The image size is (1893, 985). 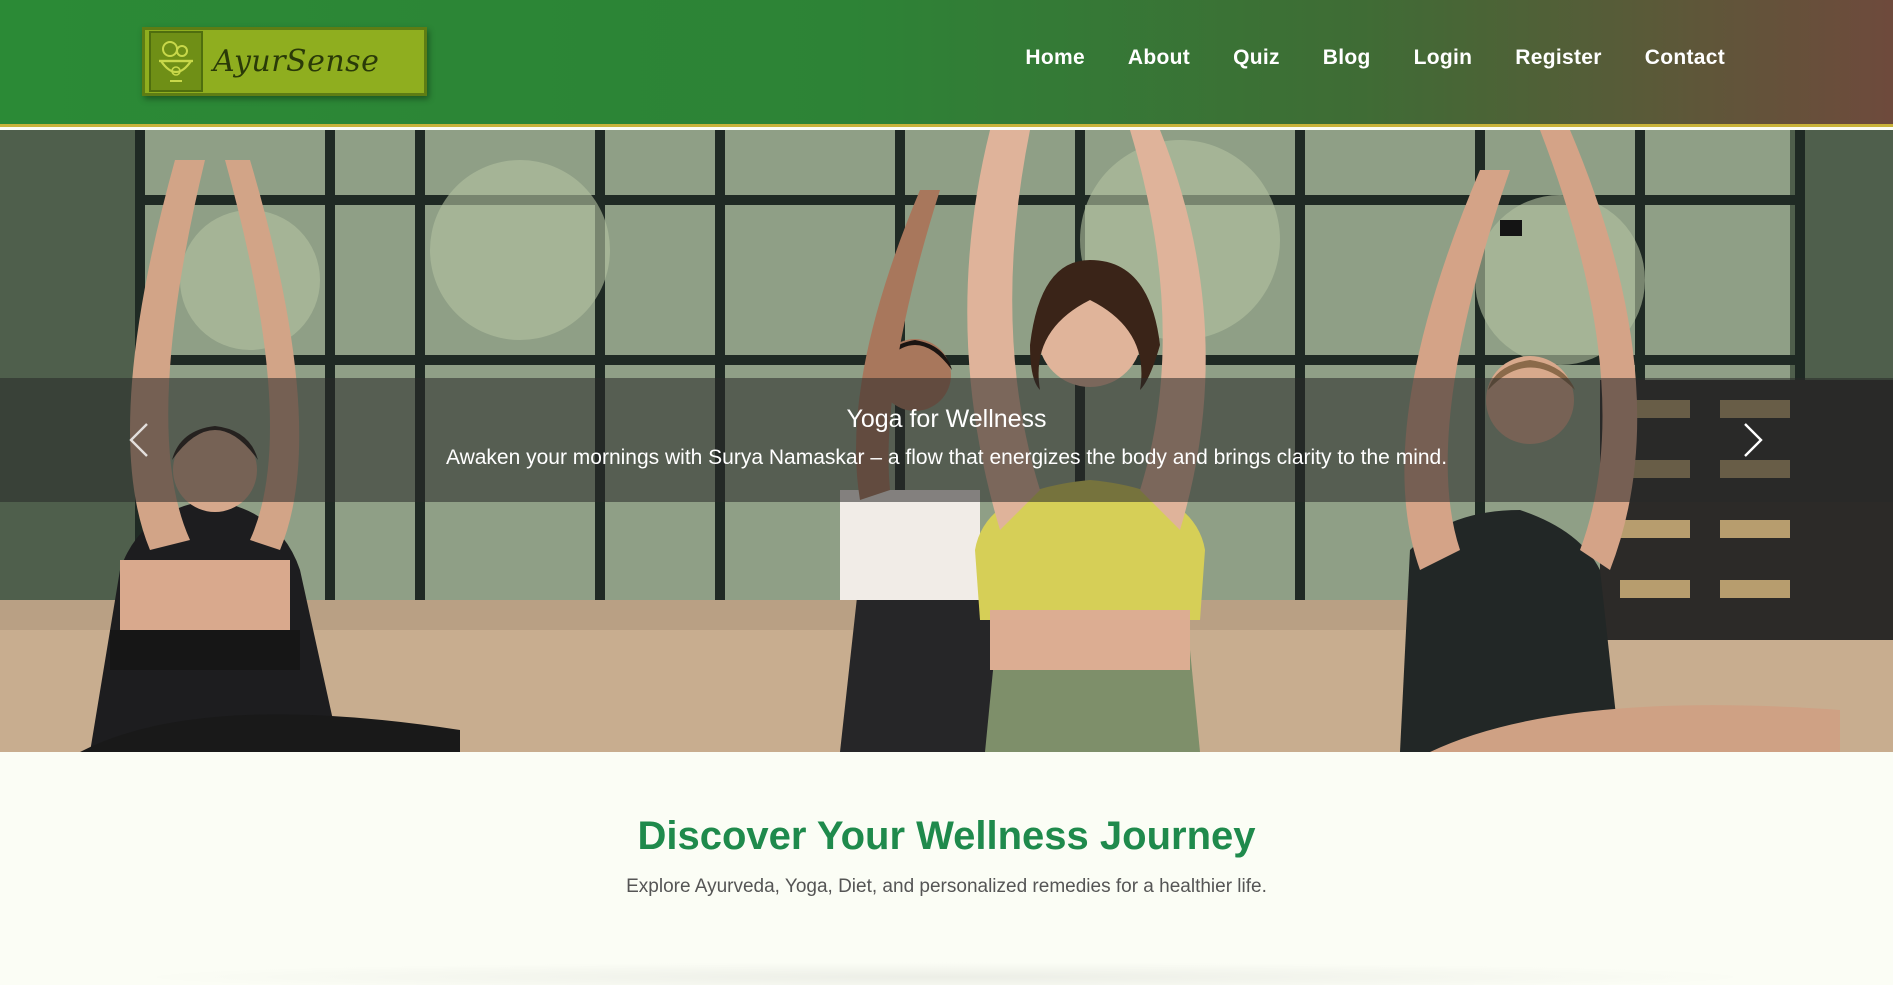 What do you see at coordinates (1159, 58) in the screenshot?
I see `nav-about: About` at bounding box center [1159, 58].